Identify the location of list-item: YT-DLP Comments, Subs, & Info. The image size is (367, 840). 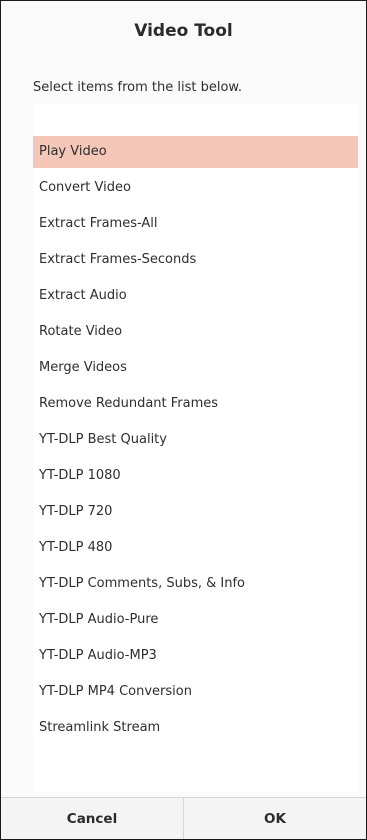
(195, 584).